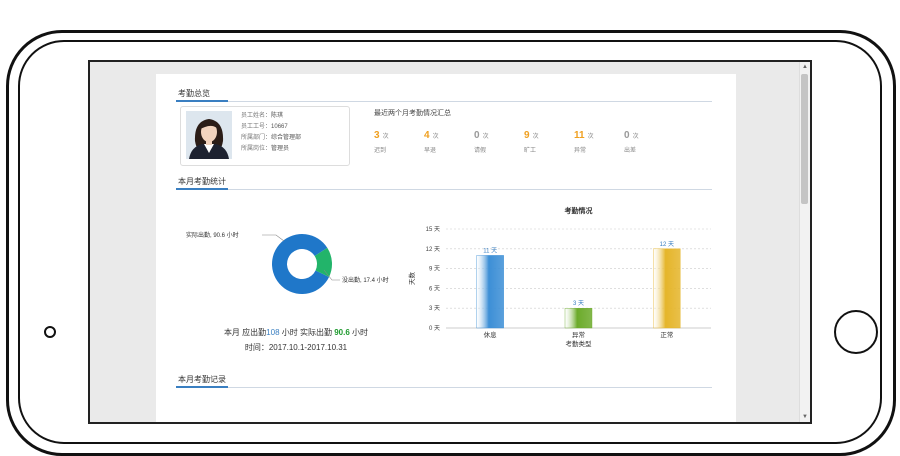  I want to click on stat-item: 3 次迟到, so click(396, 139).